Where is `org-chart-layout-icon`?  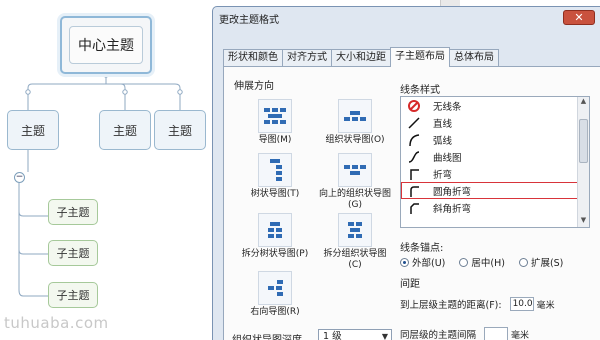 org-chart-layout-icon is located at coordinates (355, 116).